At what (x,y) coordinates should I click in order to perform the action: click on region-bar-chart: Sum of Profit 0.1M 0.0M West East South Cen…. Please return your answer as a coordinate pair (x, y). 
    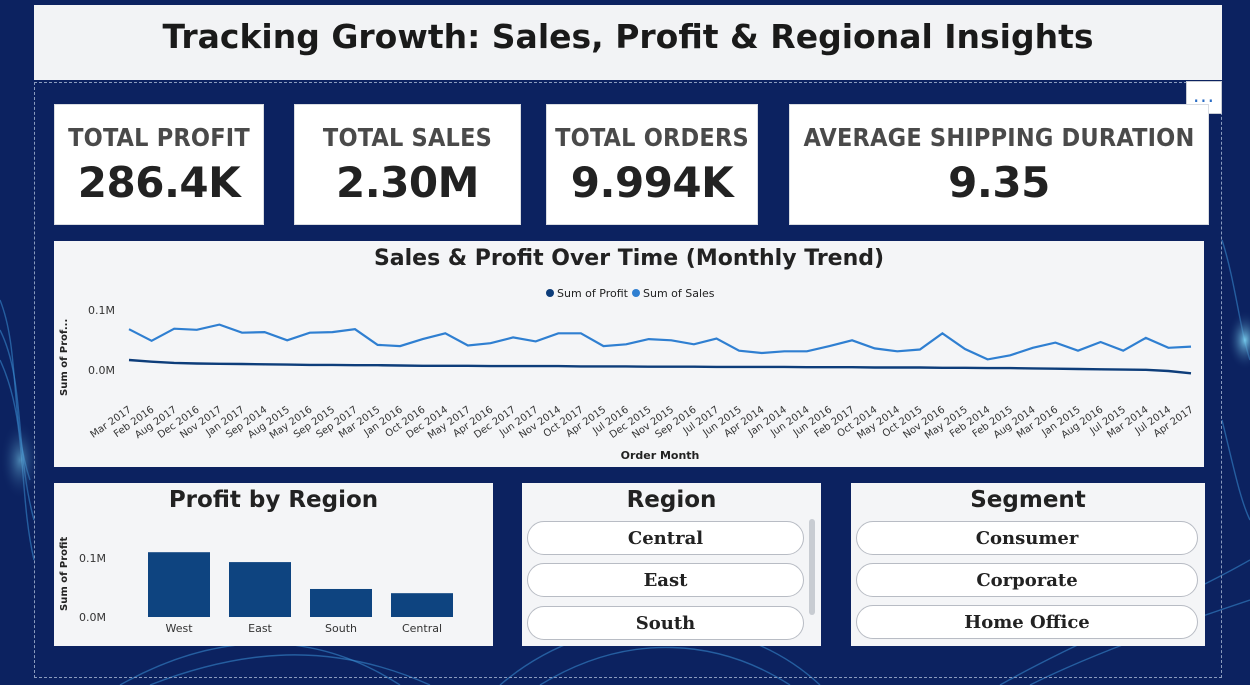
    Looking at the image, I should click on (256, 586).